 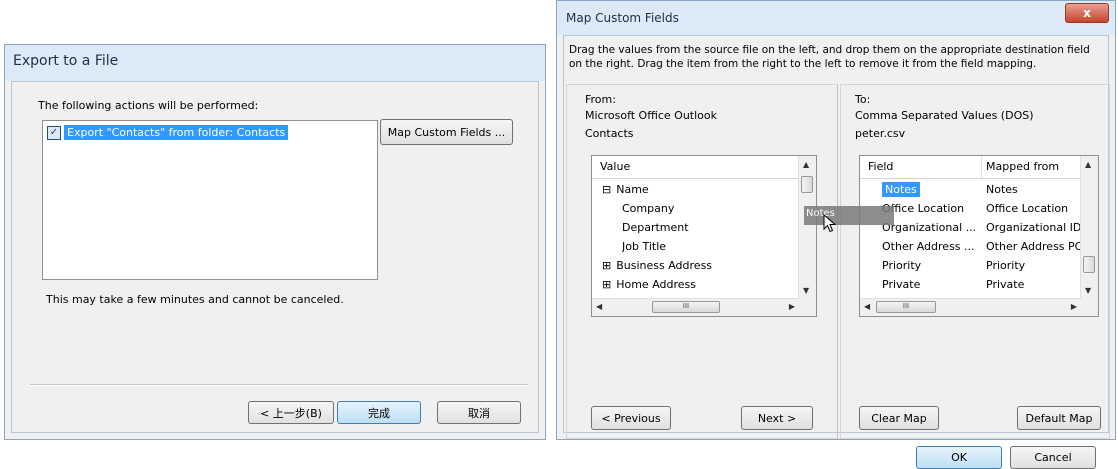 I want to click on source-field-item: Department, so click(x=655, y=227).